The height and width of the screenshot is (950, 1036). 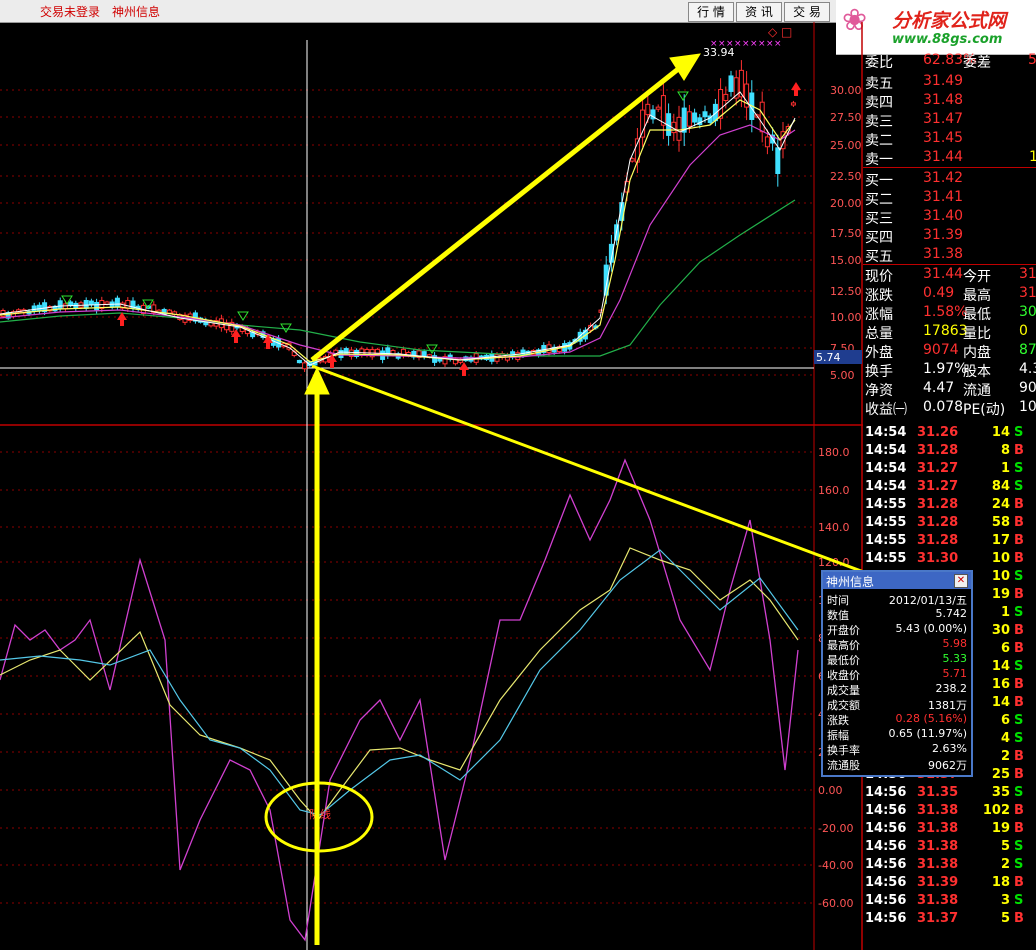 What do you see at coordinates (951, 688) in the screenshot?
I see `popup-row-value: 238.2` at bounding box center [951, 688].